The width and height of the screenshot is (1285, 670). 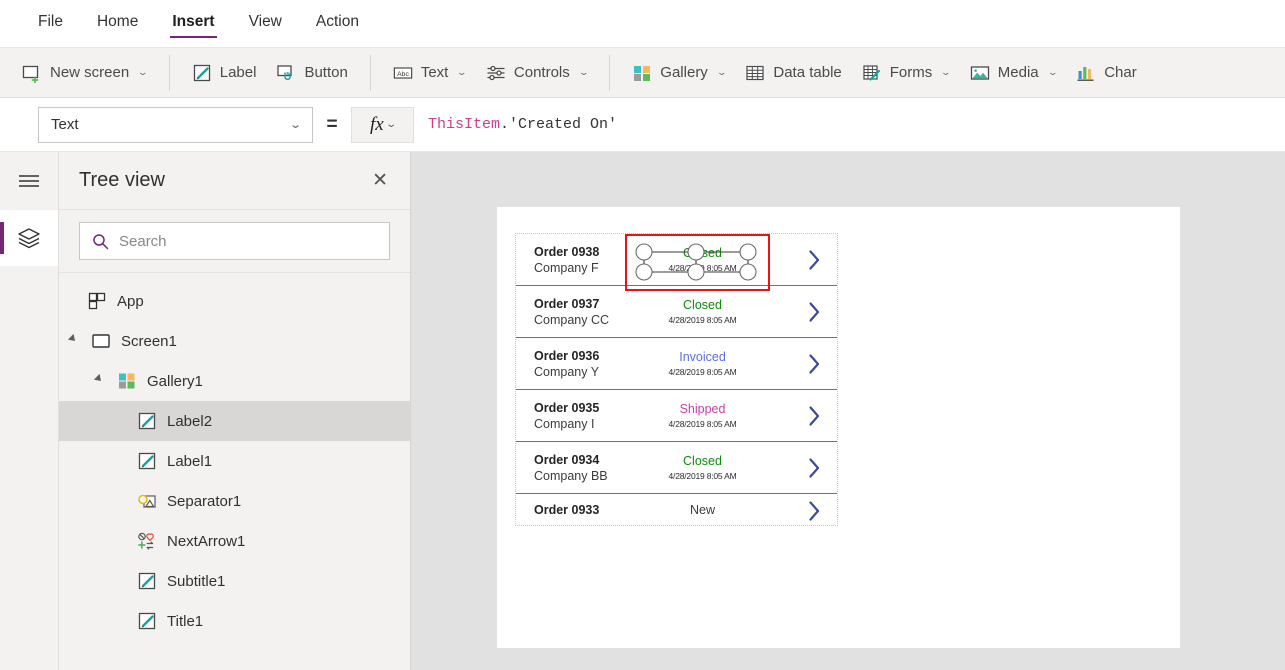 I want to click on tree-item-label1: Label1, so click(x=234, y=461).